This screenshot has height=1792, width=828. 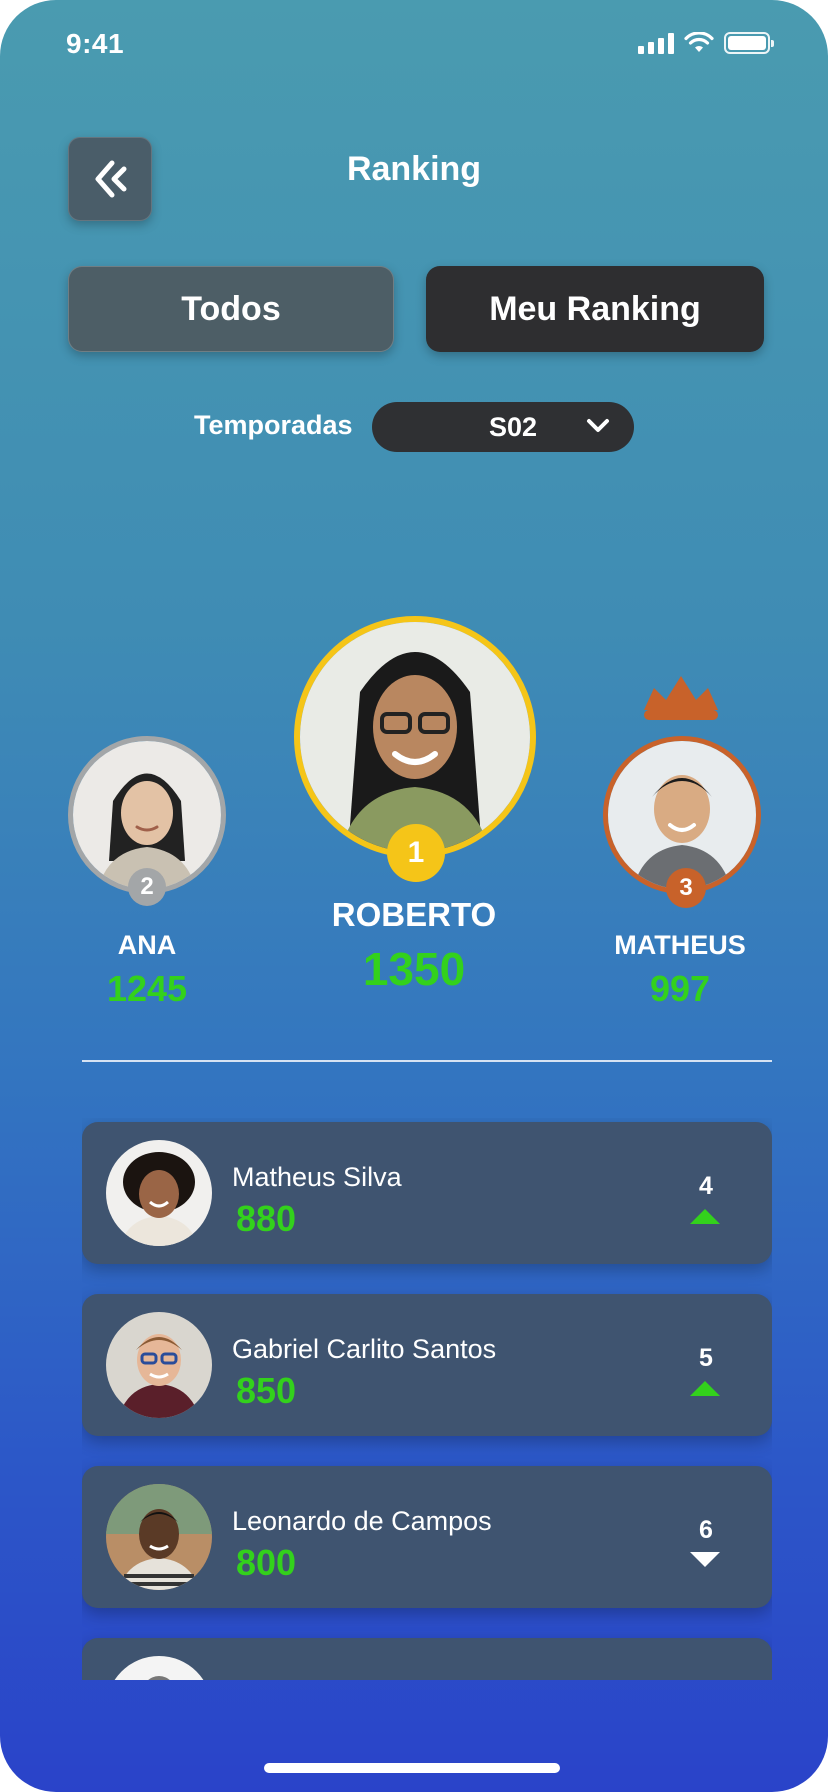 I want to click on second-place-score: 1245, so click(x=147, y=988).